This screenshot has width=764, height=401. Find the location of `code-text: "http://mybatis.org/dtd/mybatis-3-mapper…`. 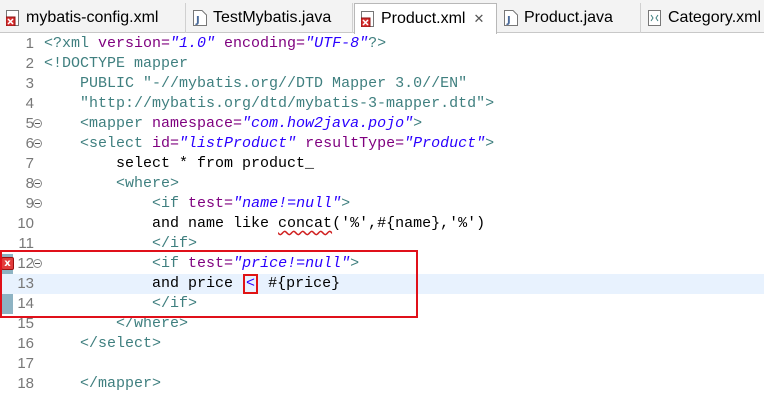

code-text: "http://mybatis.org/dtd/mybatis-3-mapper… is located at coordinates (269, 103).